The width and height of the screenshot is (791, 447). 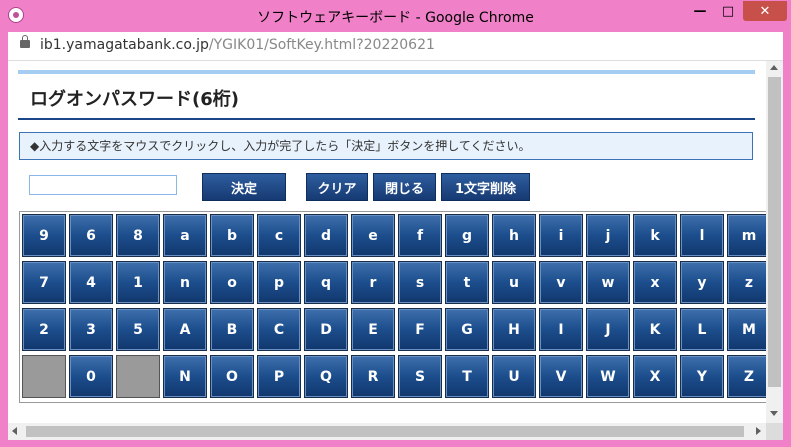 What do you see at coordinates (702, 329) in the screenshot?
I see `key-L: L` at bounding box center [702, 329].